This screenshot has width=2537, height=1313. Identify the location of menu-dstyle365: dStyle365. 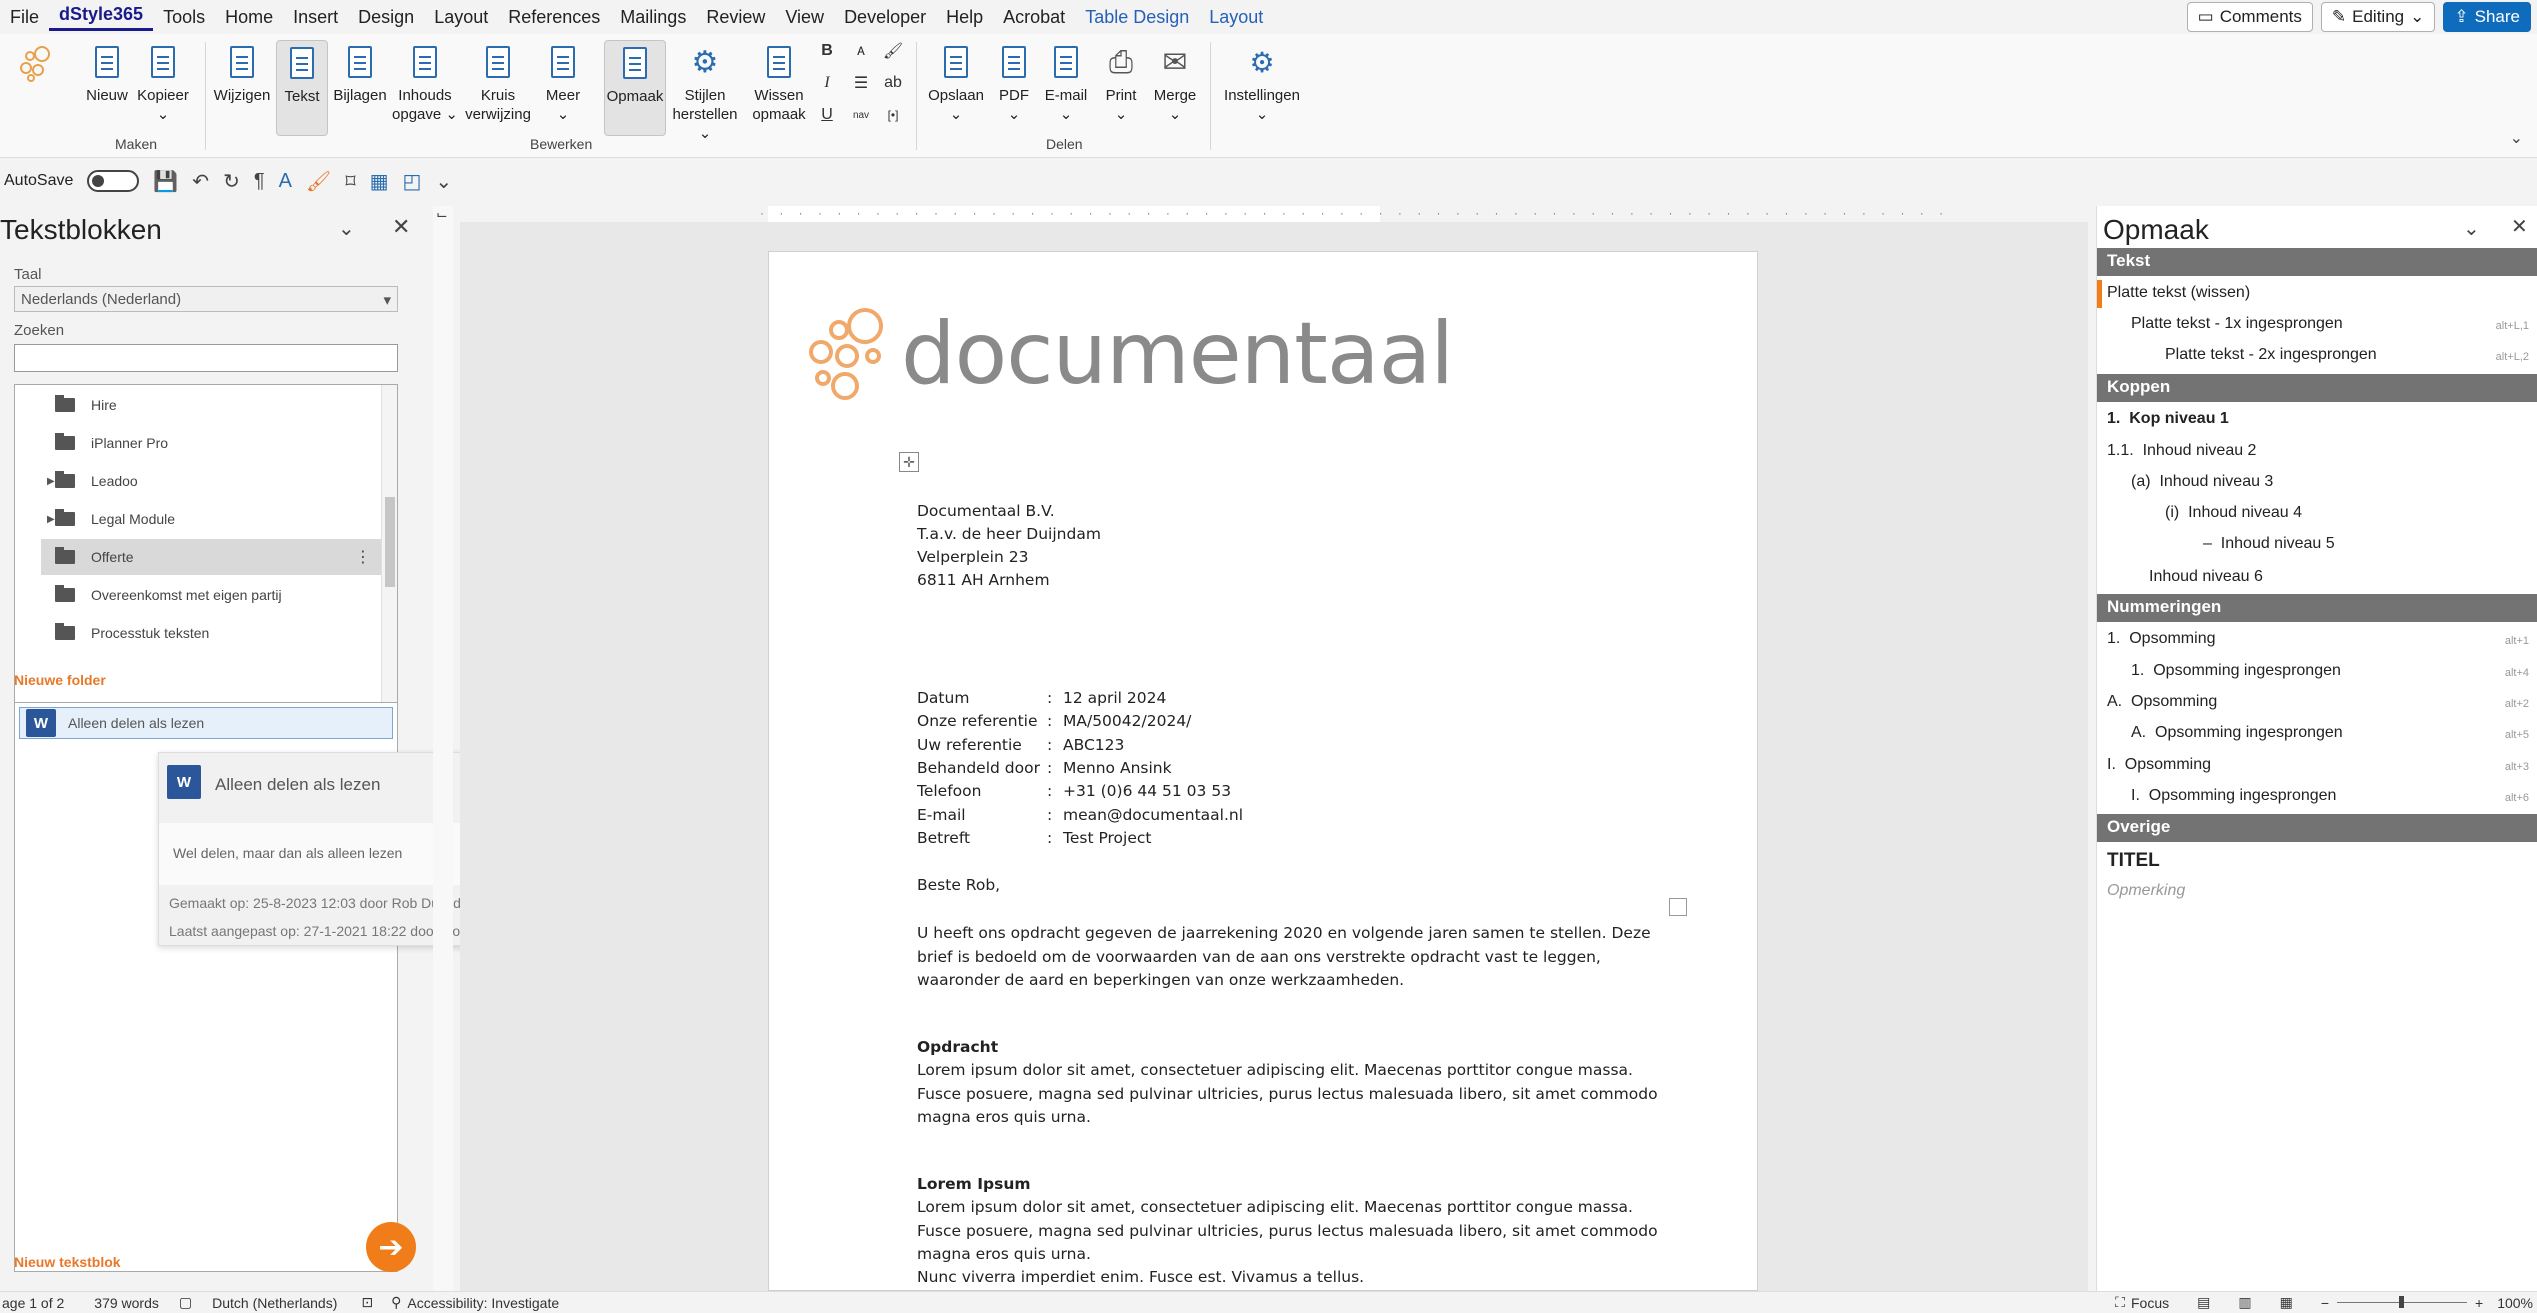
(101, 17).